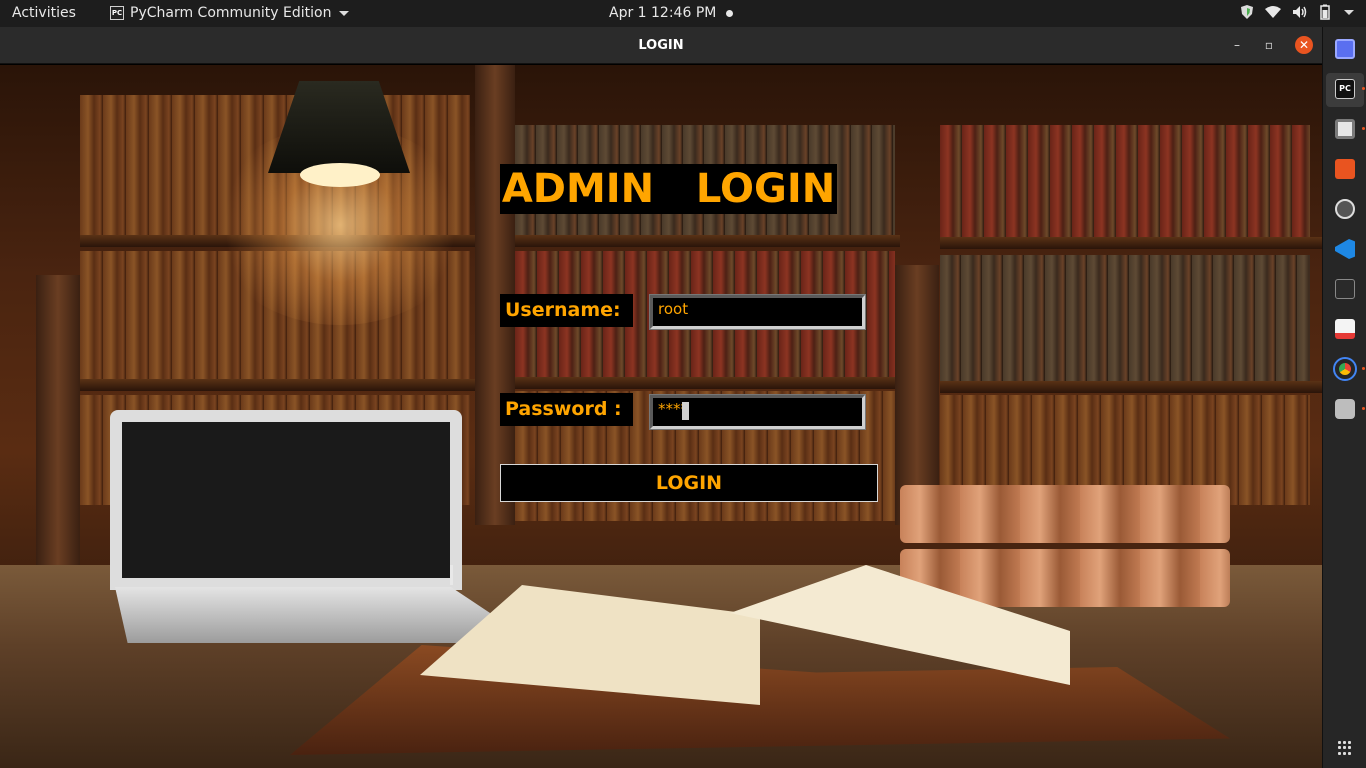 This screenshot has height=768, width=1366. Describe the element at coordinates (1345, 129) in the screenshot. I see `files-icon` at that location.